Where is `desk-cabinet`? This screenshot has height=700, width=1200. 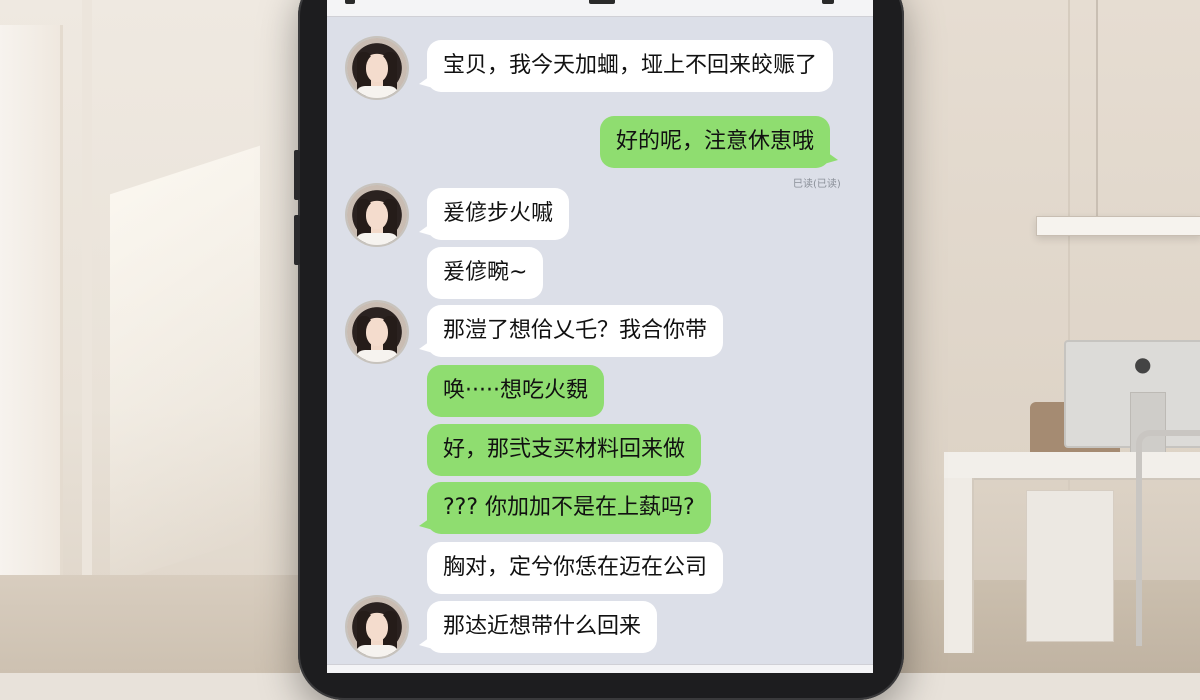 desk-cabinet is located at coordinates (1070, 566).